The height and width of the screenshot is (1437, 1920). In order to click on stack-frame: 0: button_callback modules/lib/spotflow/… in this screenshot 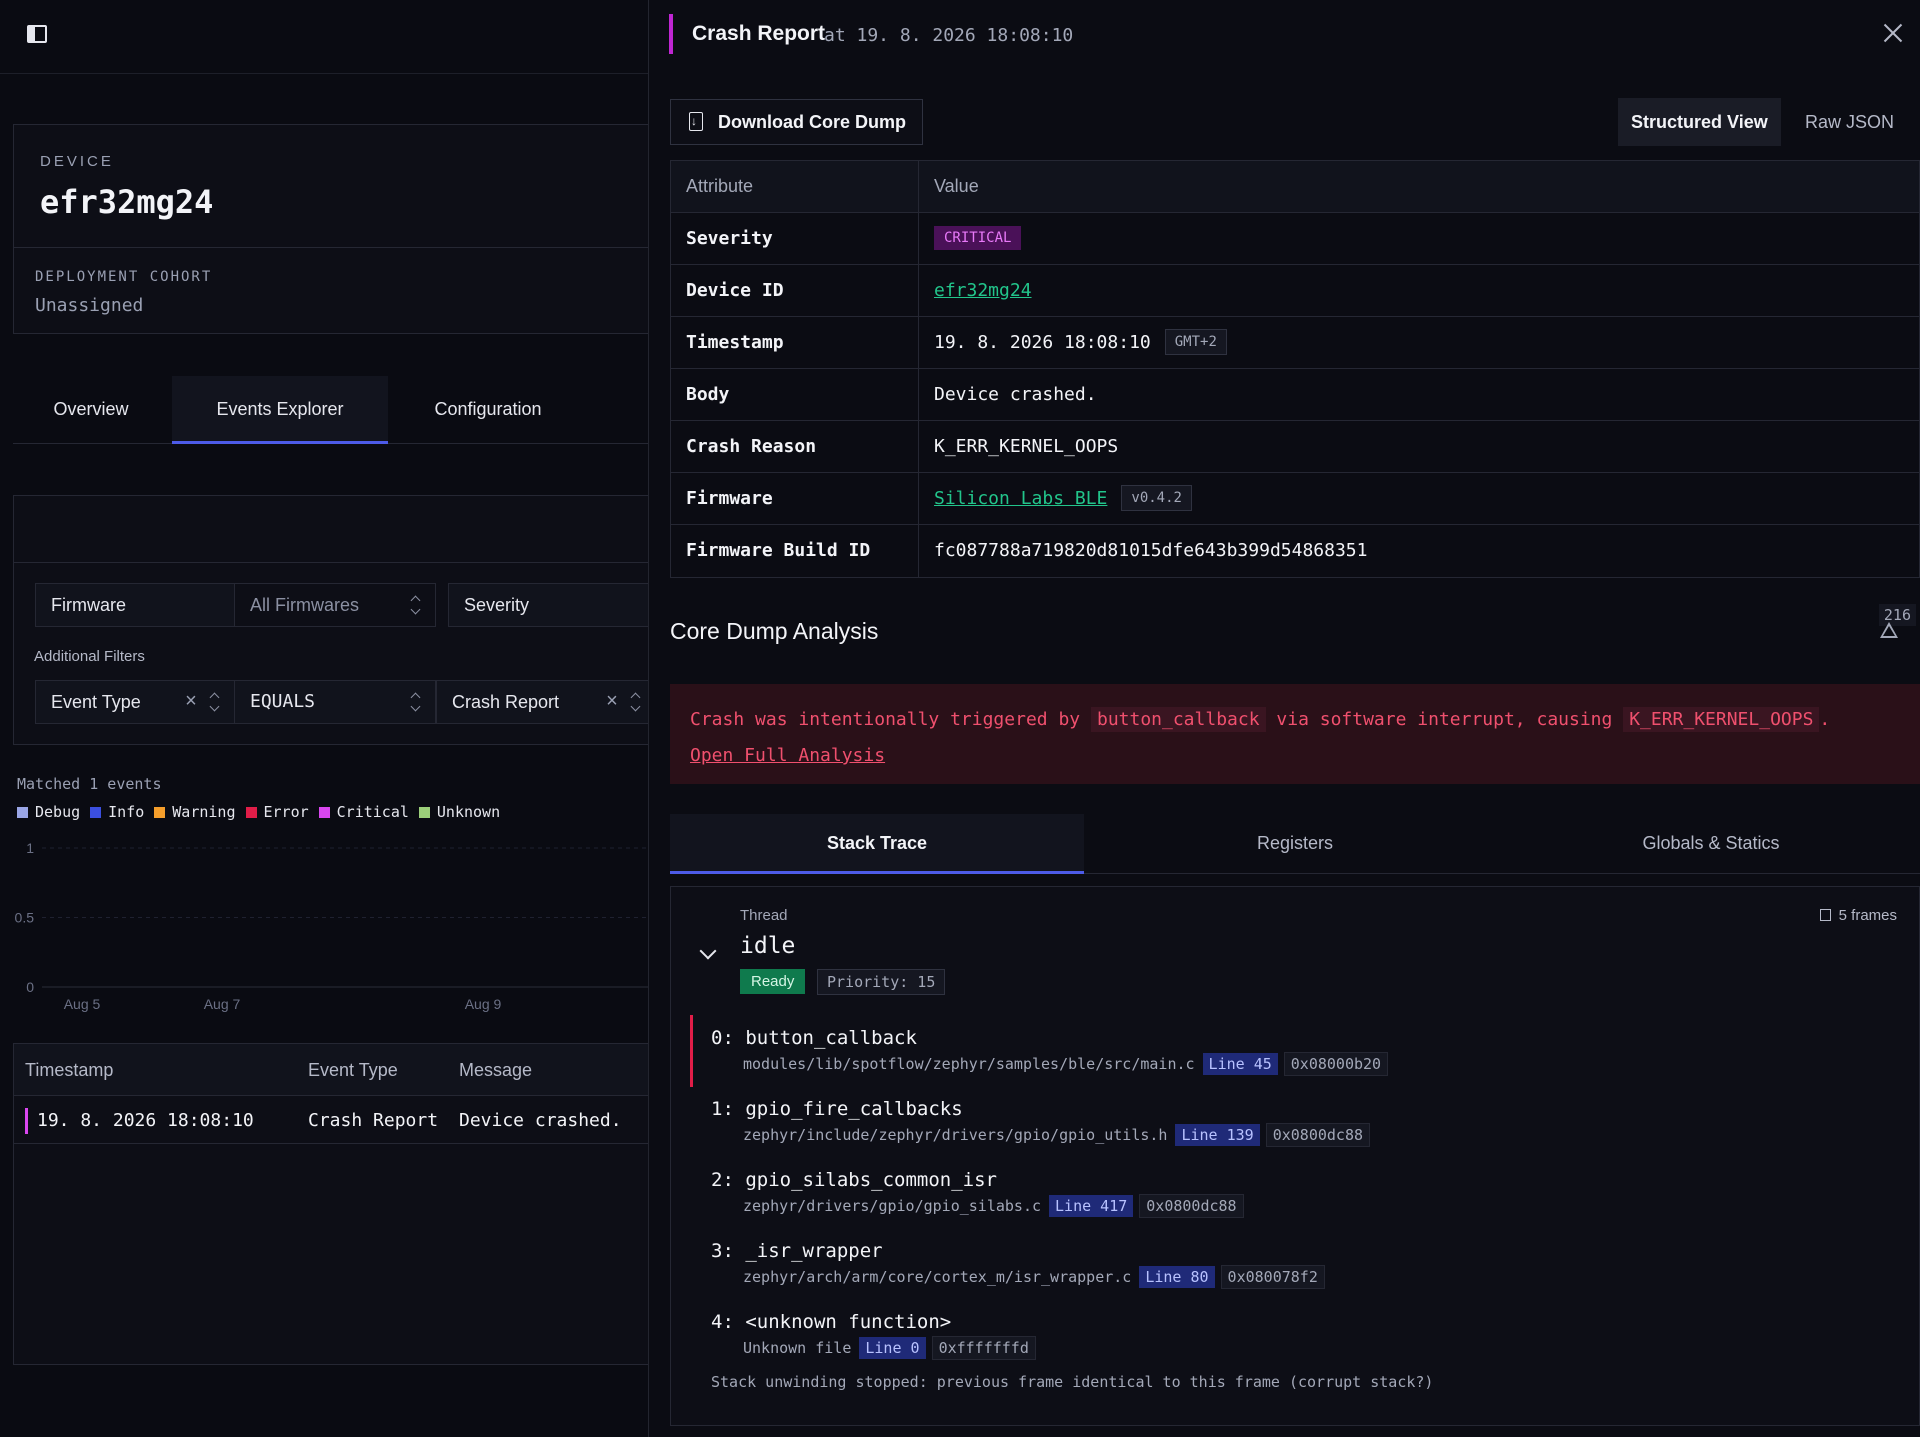, I will do `click(1301, 1051)`.